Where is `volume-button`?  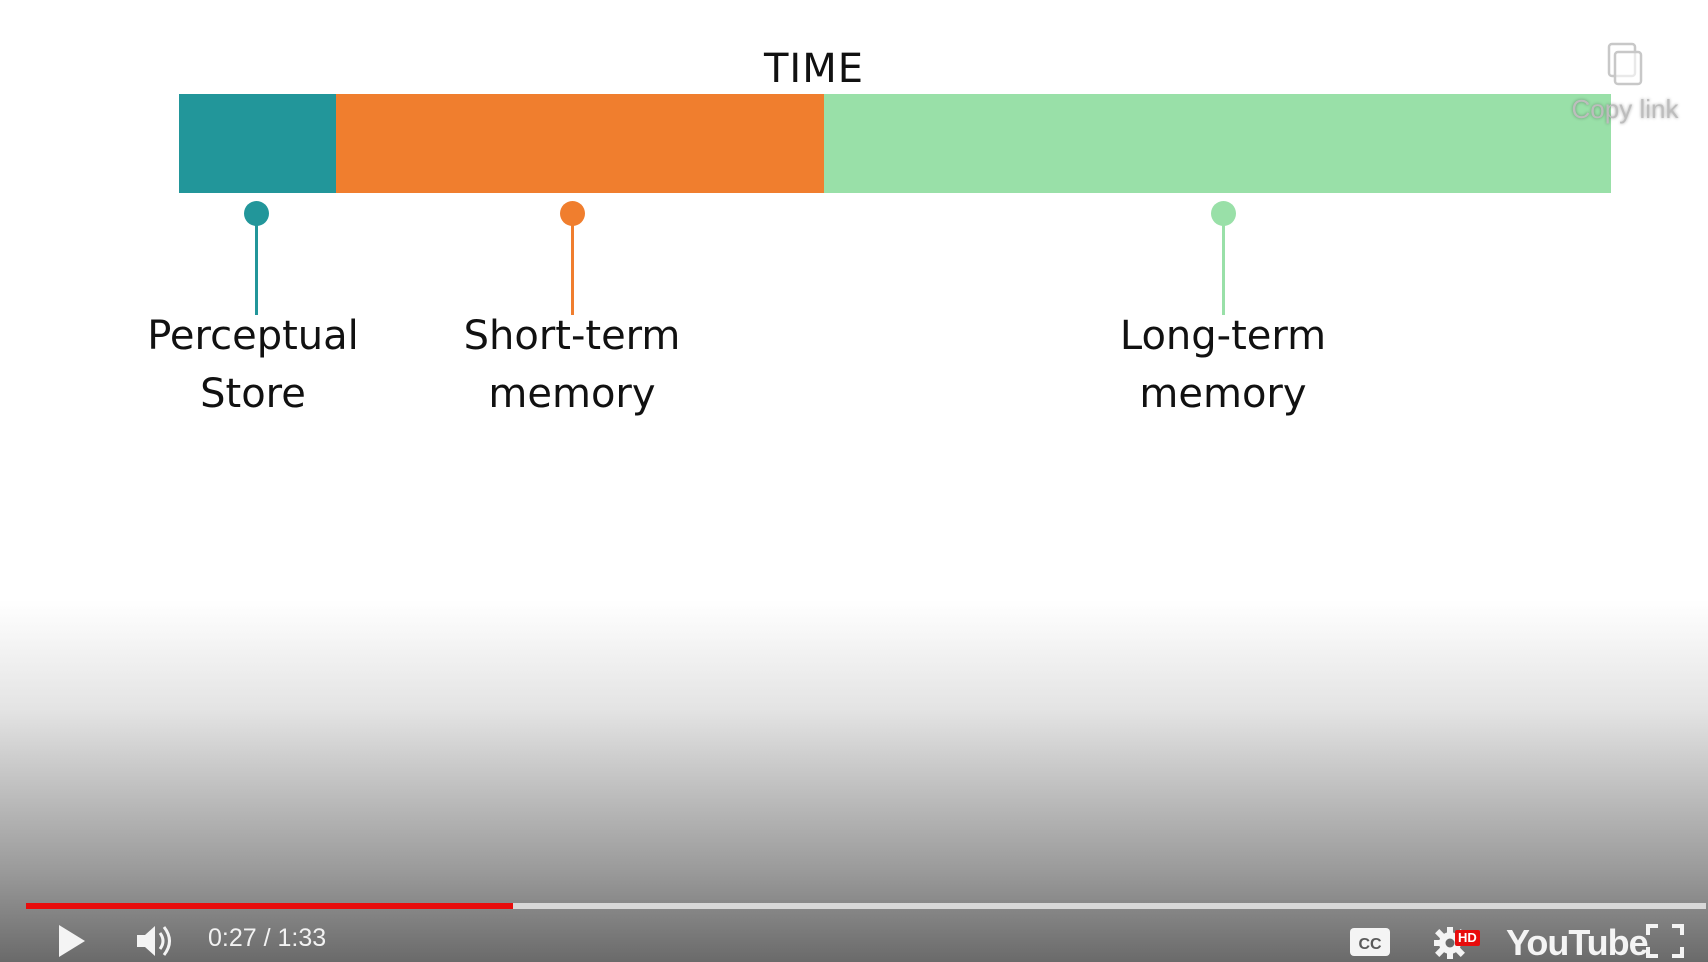 volume-button is located at coordinates (156, 941).